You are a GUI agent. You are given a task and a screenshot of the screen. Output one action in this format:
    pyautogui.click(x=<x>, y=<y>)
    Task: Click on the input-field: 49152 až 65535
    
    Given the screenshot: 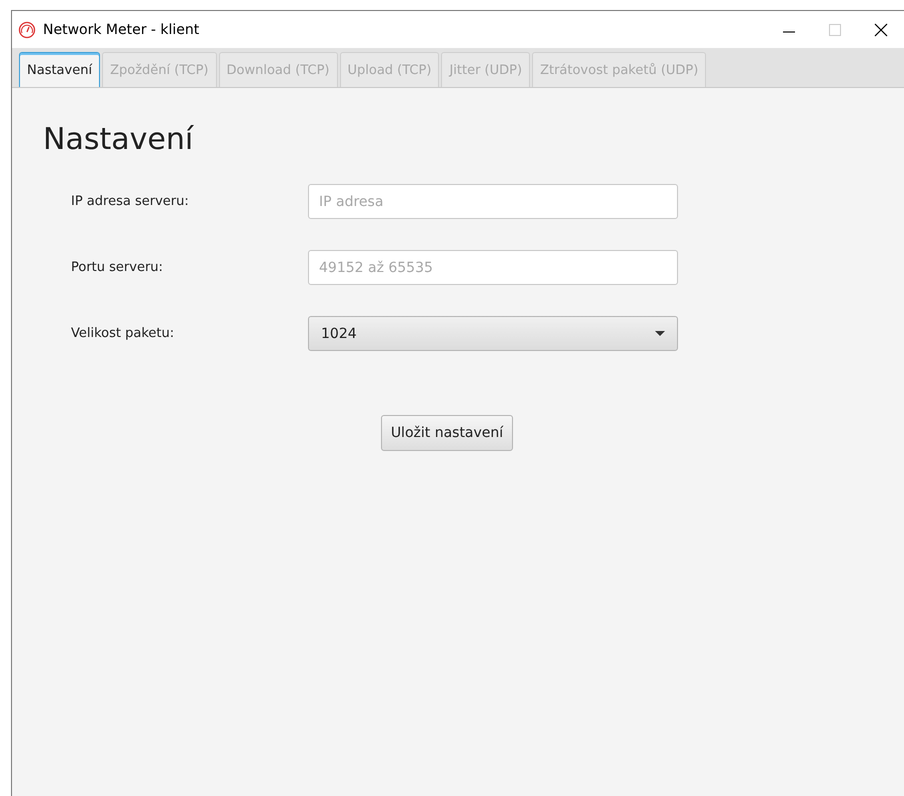 What is the action you would take?
    pyautogui.click(x=493, y=267)
    